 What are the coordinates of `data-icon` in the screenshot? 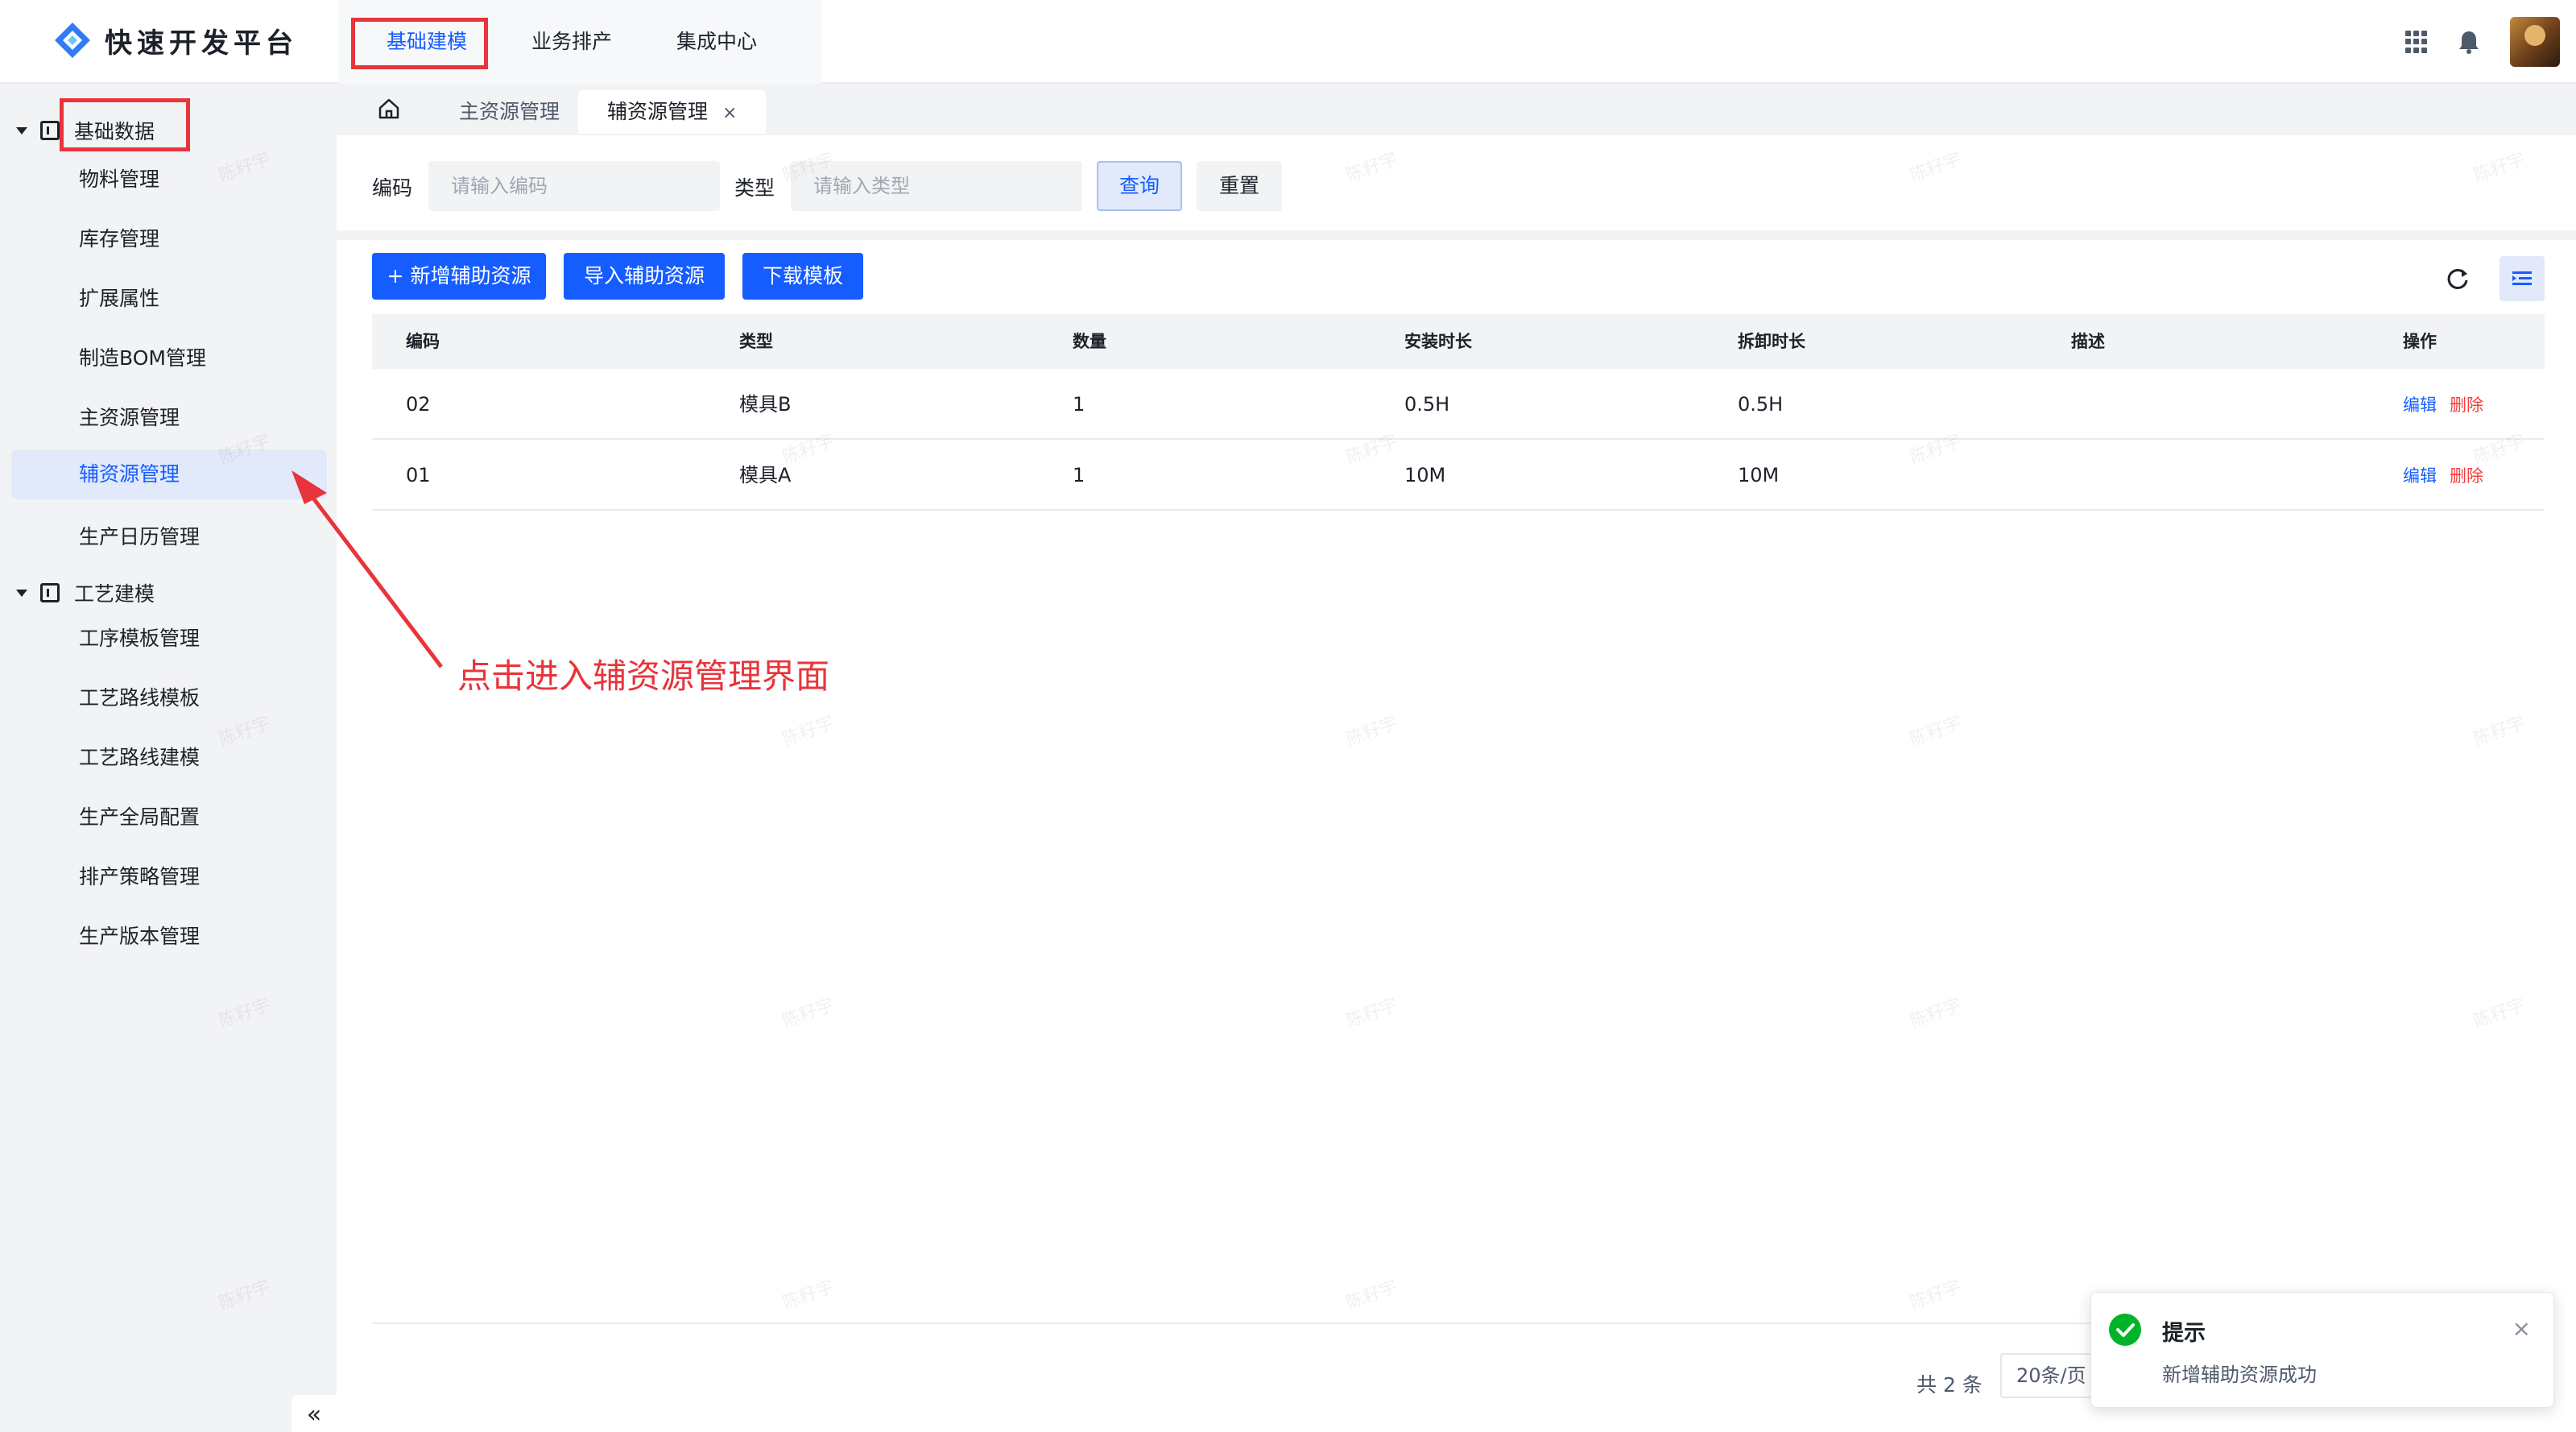 It's located at (50, 130).